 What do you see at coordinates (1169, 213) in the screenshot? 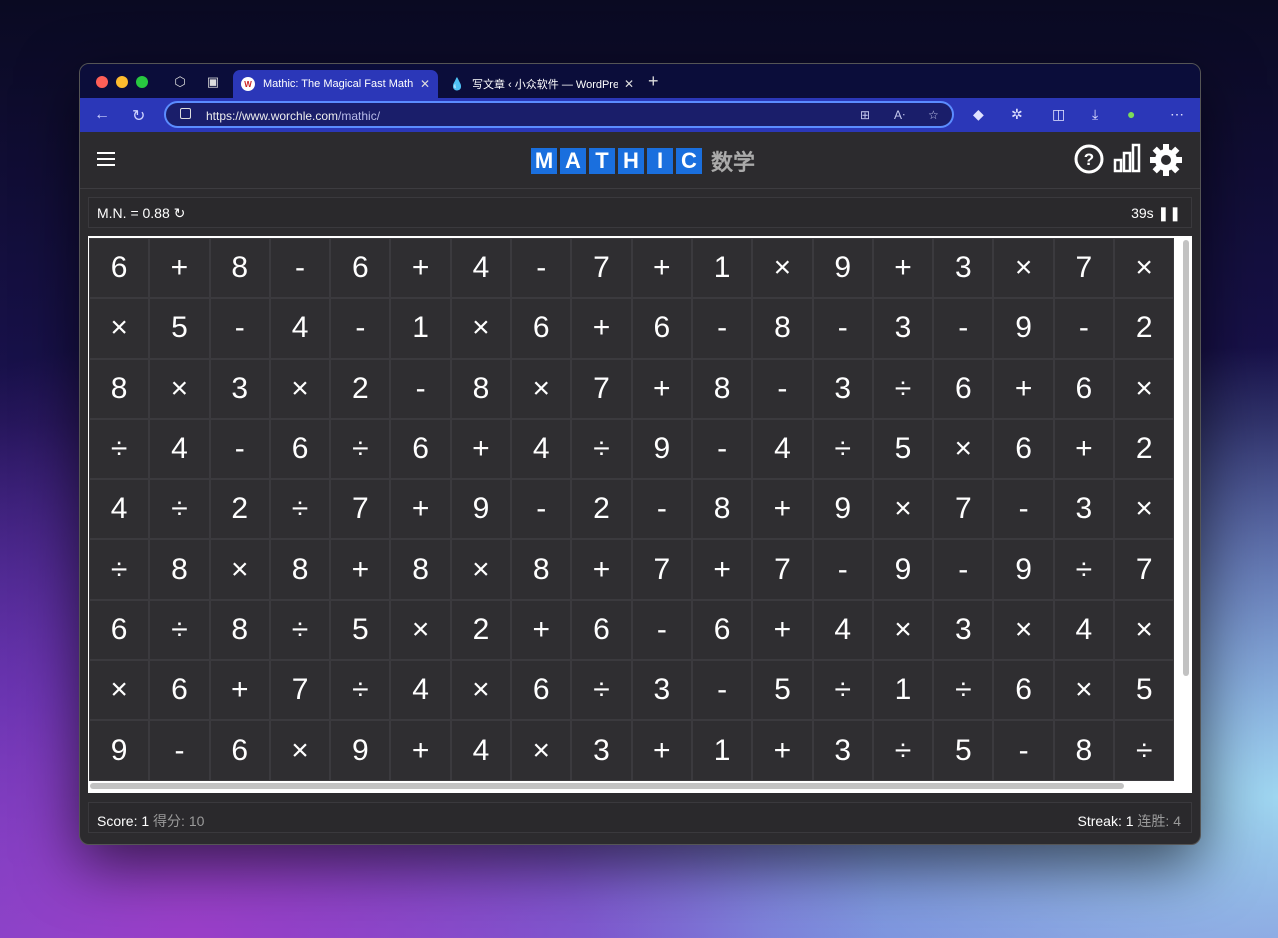
I see `pause-icon: ❚❚` at bounding box center [1169, 213].